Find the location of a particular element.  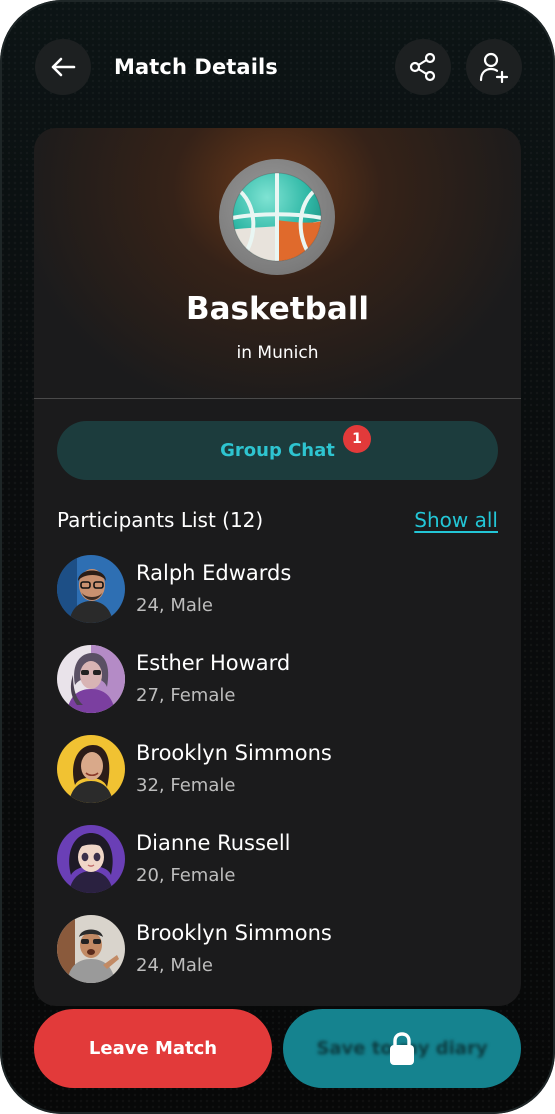

group-chat-button: Group Chat is located at coordinates (277, 450).